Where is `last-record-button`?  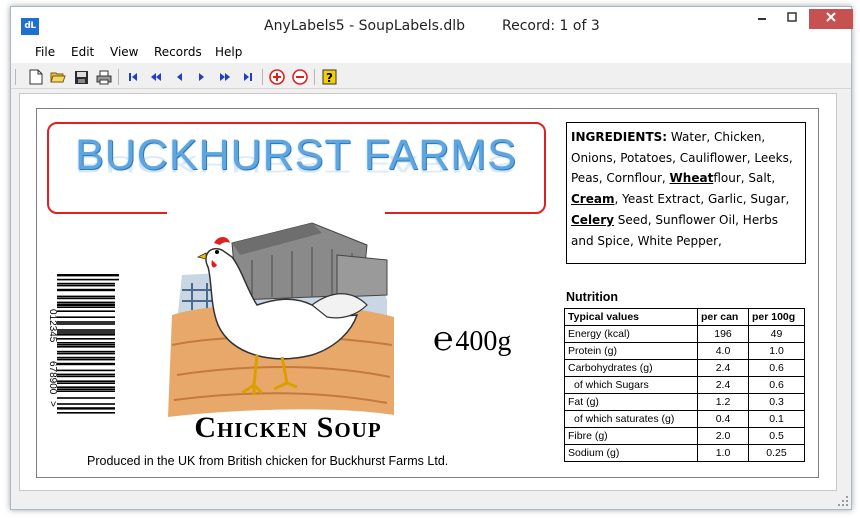 last-record-button is located at coordinates (248, 77).